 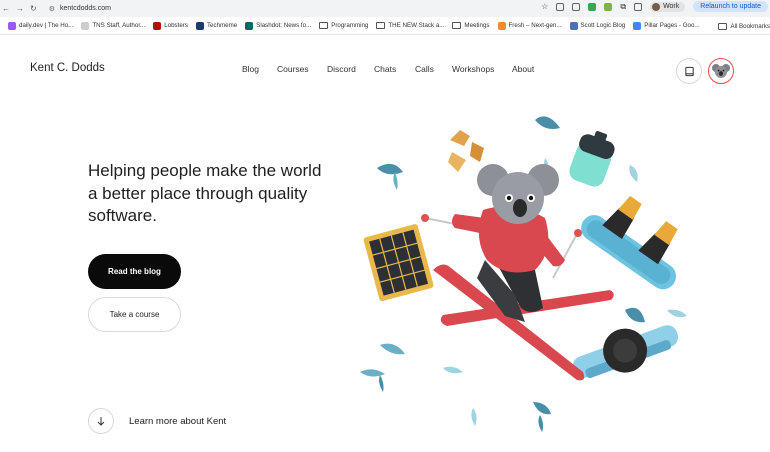 I want to click on side-panel-icon, so click(x=638, y=6).